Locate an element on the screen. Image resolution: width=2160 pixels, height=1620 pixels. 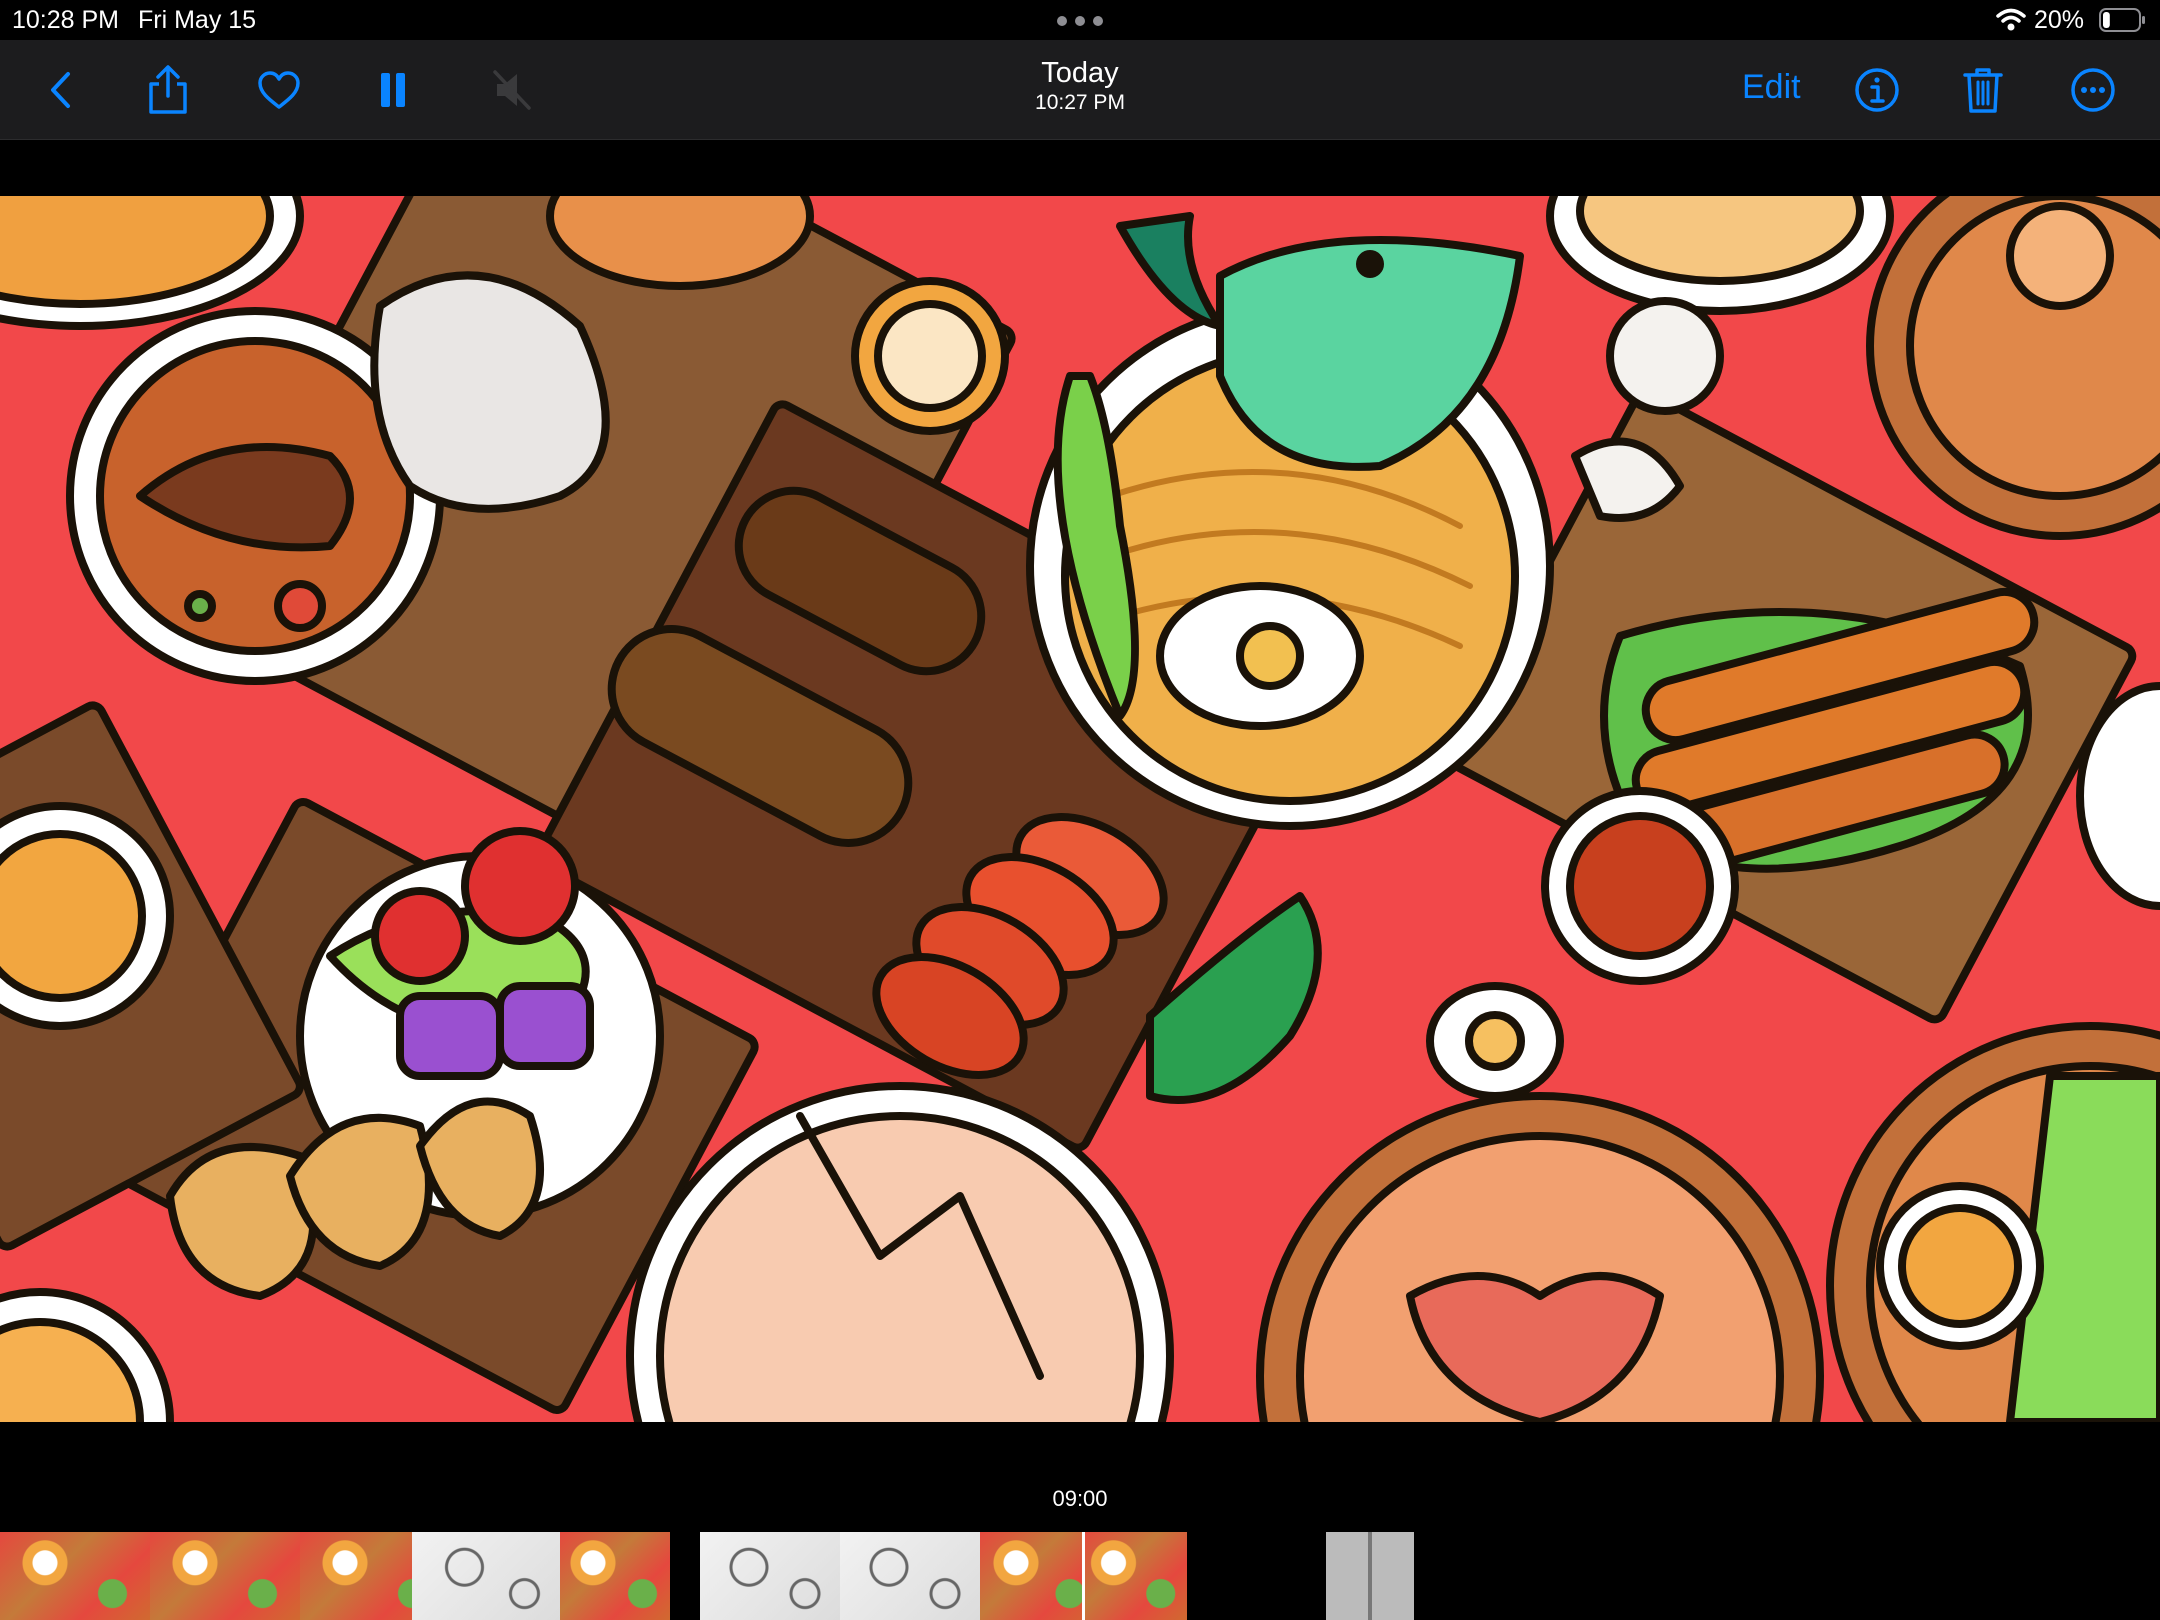
heart-icon is located at coordinates (279, 90).